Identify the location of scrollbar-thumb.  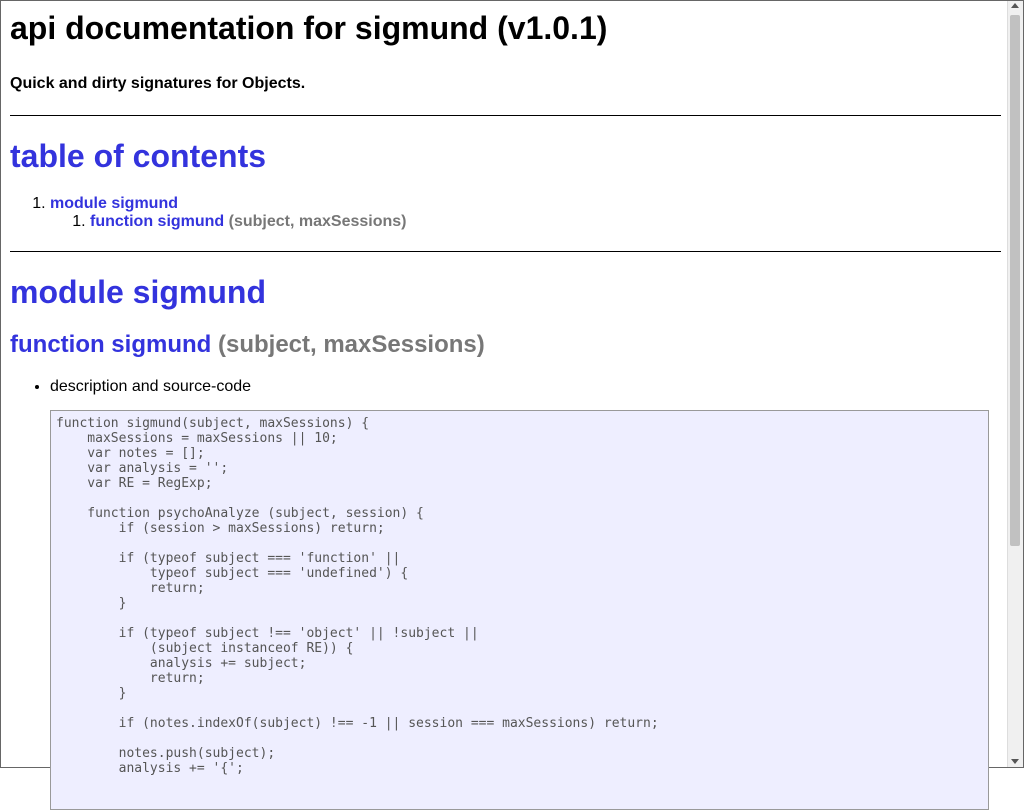
(1015, 280).